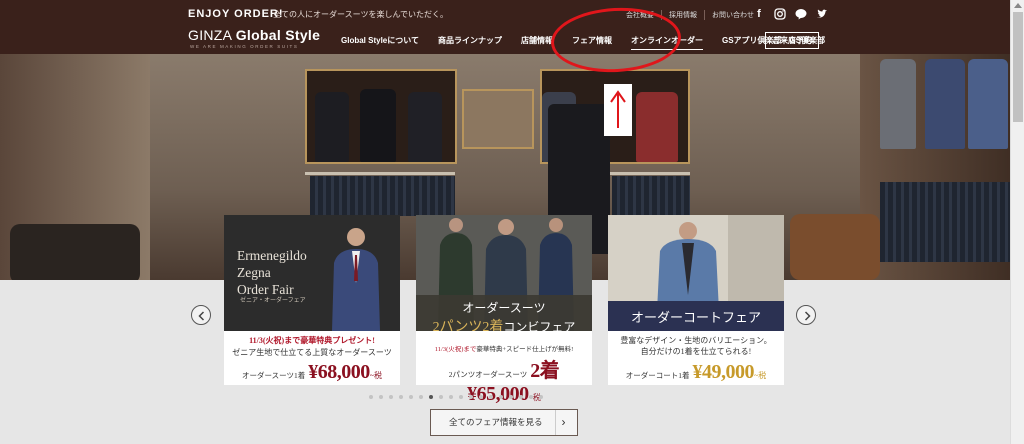 This screenshot has width=1024, height=444. What do you see at coordinates (792, 40) in the screenshot?
I see `reserve-button: ご来店予約` at bounding box center [792, 40].